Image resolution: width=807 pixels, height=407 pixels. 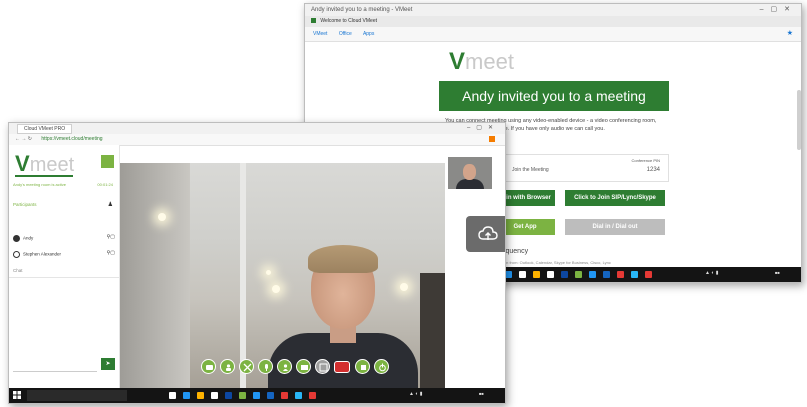 I want to click on chat-send-button: ➤, so click(x=108, y=364).